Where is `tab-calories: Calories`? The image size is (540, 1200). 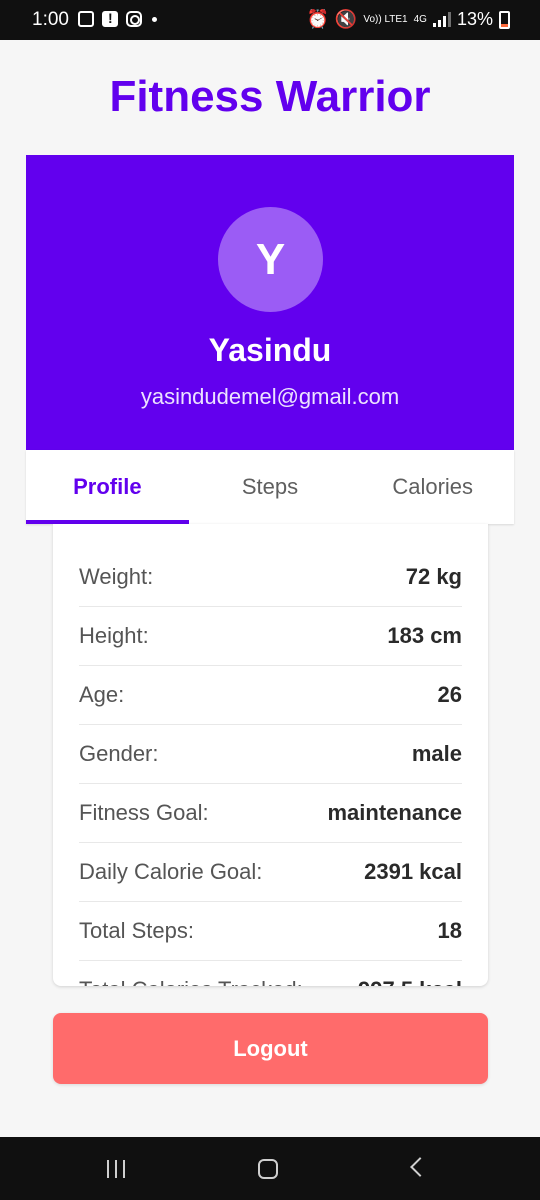 tab-calories: Calories is located at coordinates (432, 487).